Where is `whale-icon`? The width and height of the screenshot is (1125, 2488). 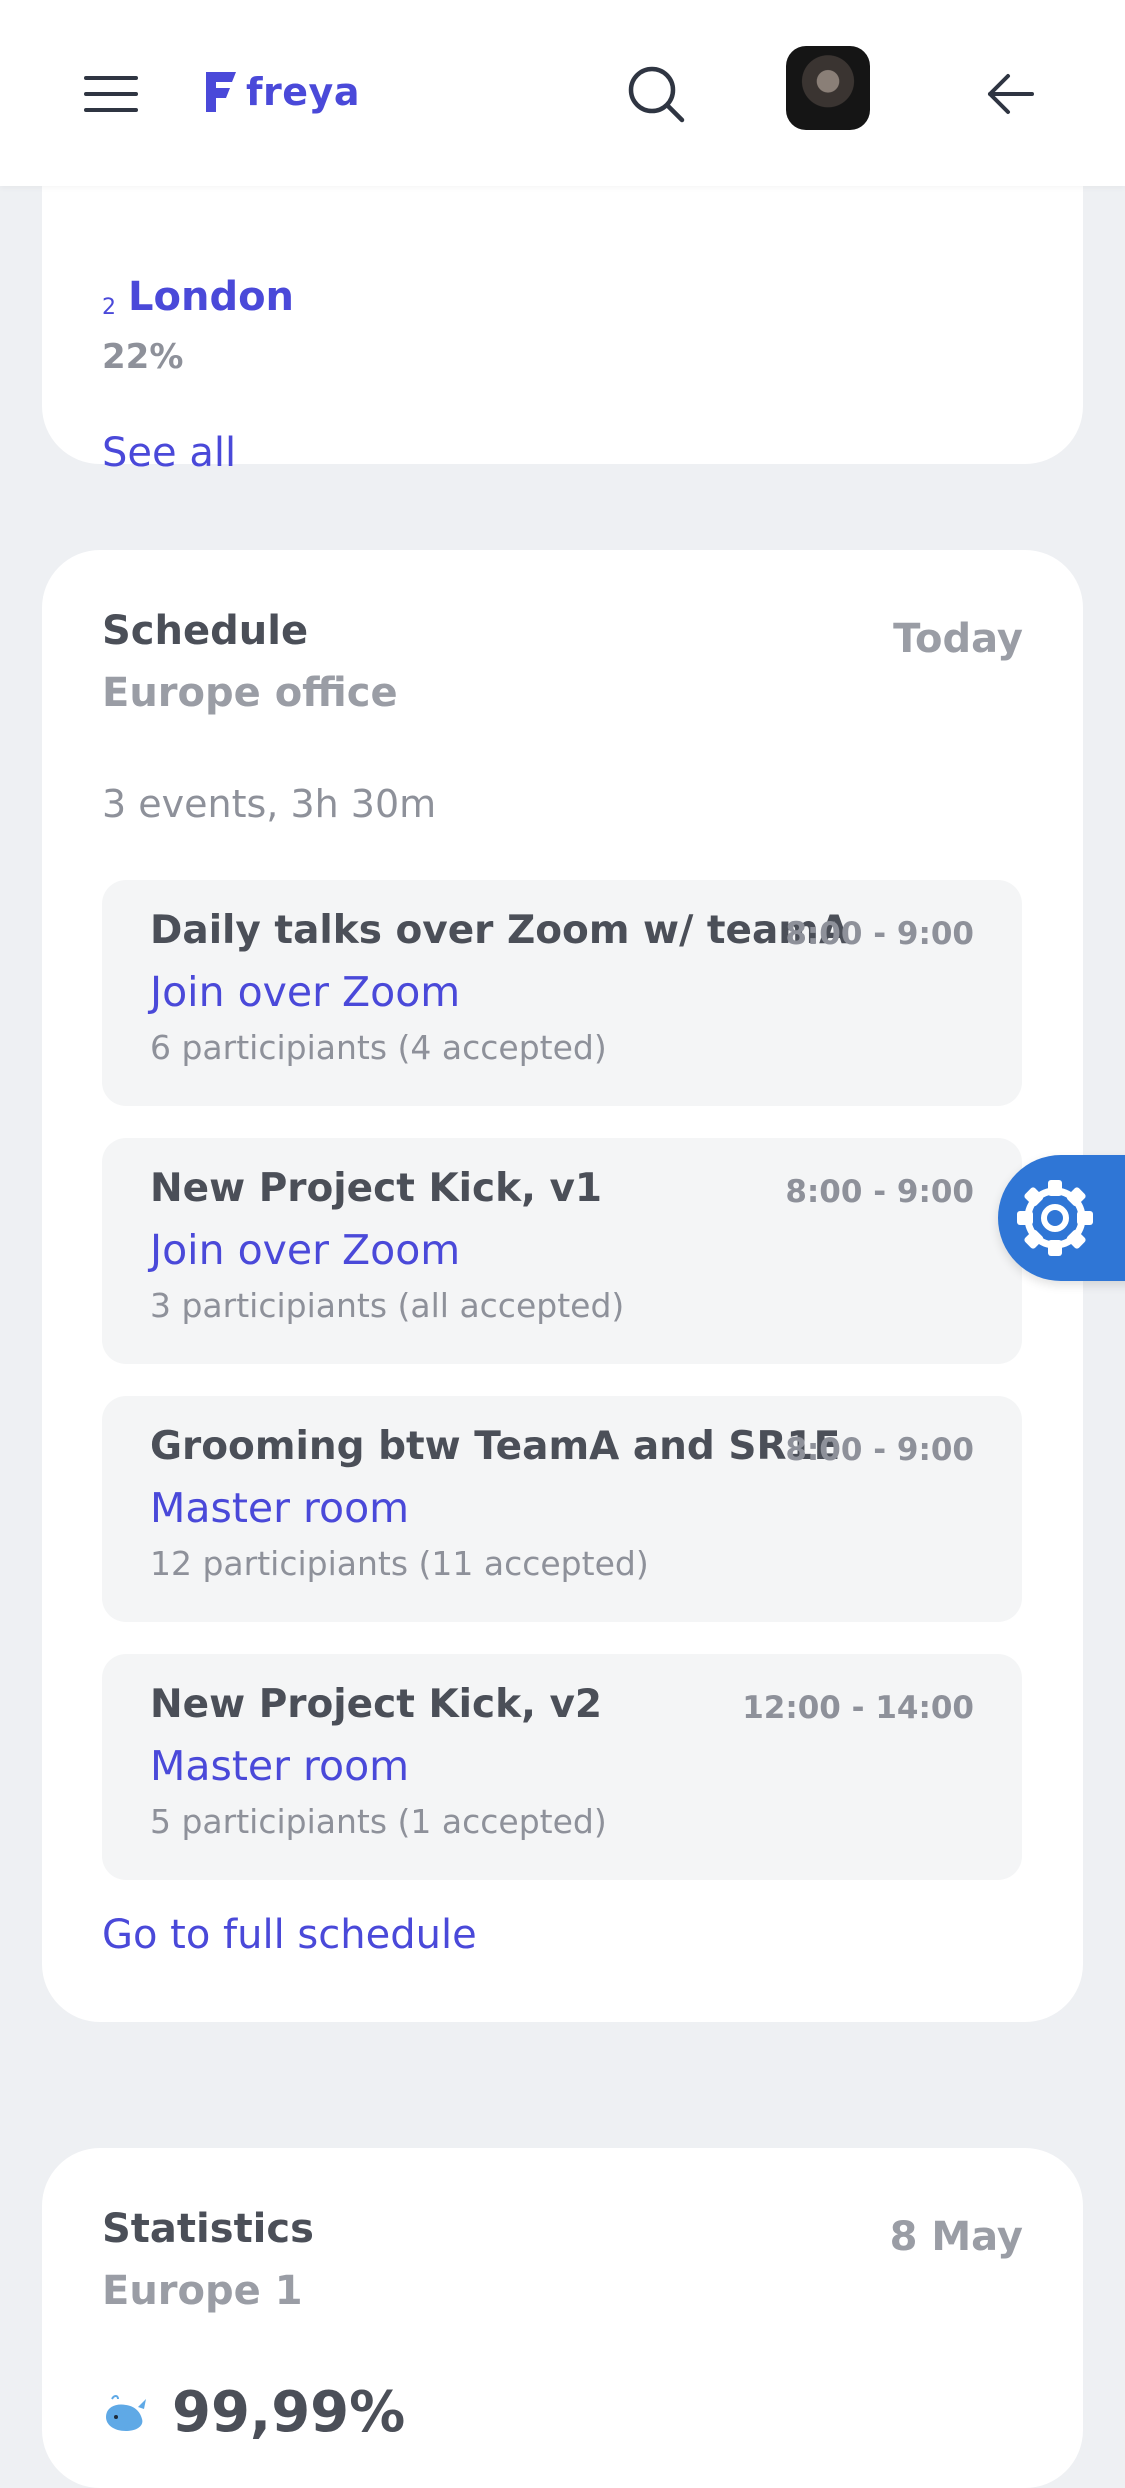 whale-icon is located at coordinates (126, 2412).